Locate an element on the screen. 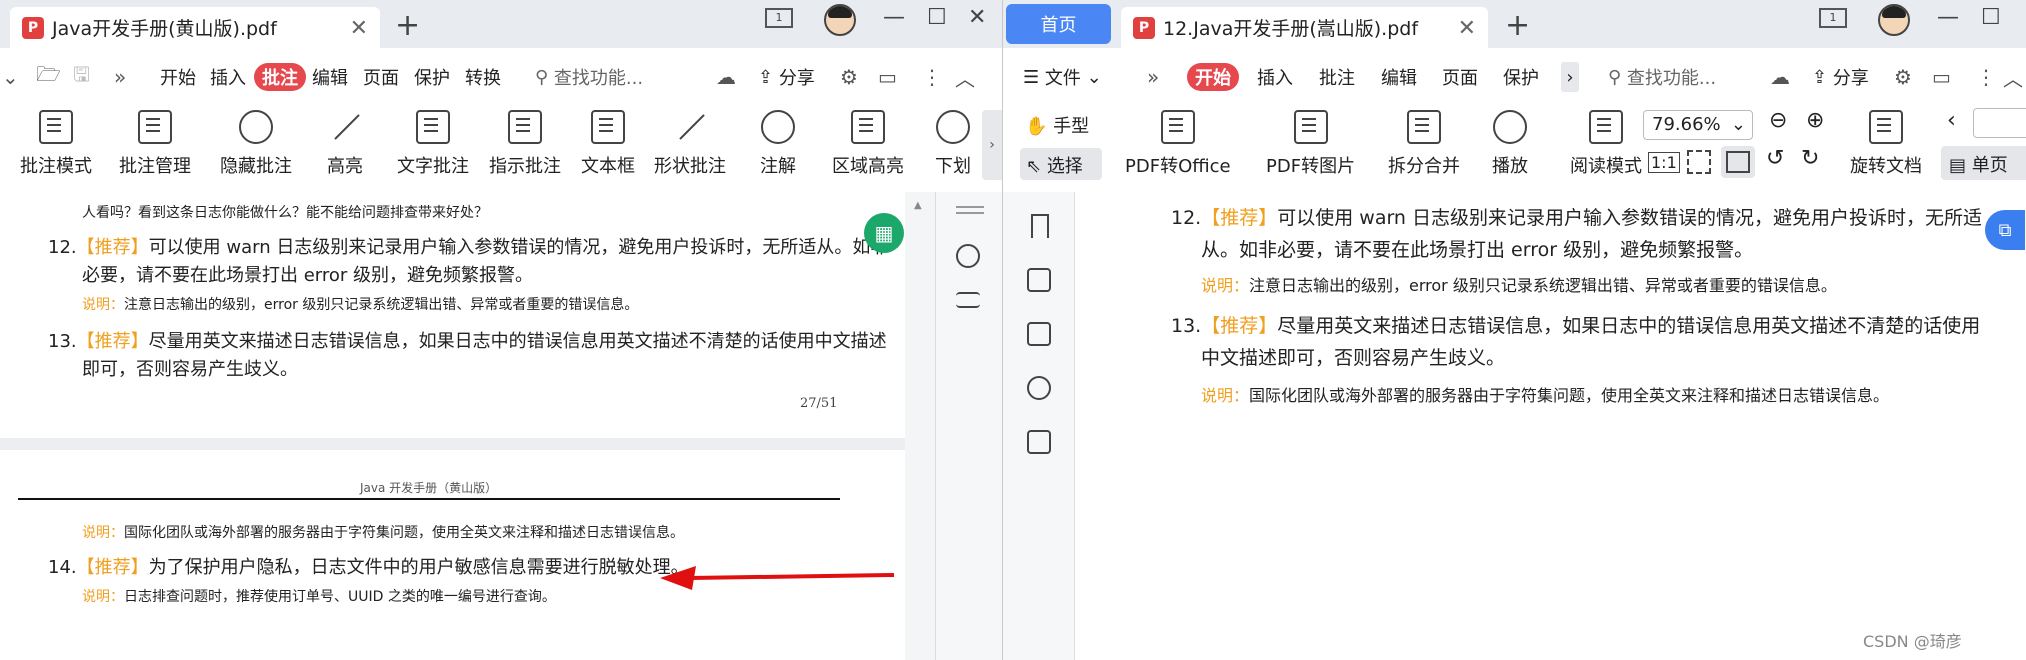 The height and width of the screenshot is (660, 2026). thumbnail-image-icon is located at coordinates (1039, 280).